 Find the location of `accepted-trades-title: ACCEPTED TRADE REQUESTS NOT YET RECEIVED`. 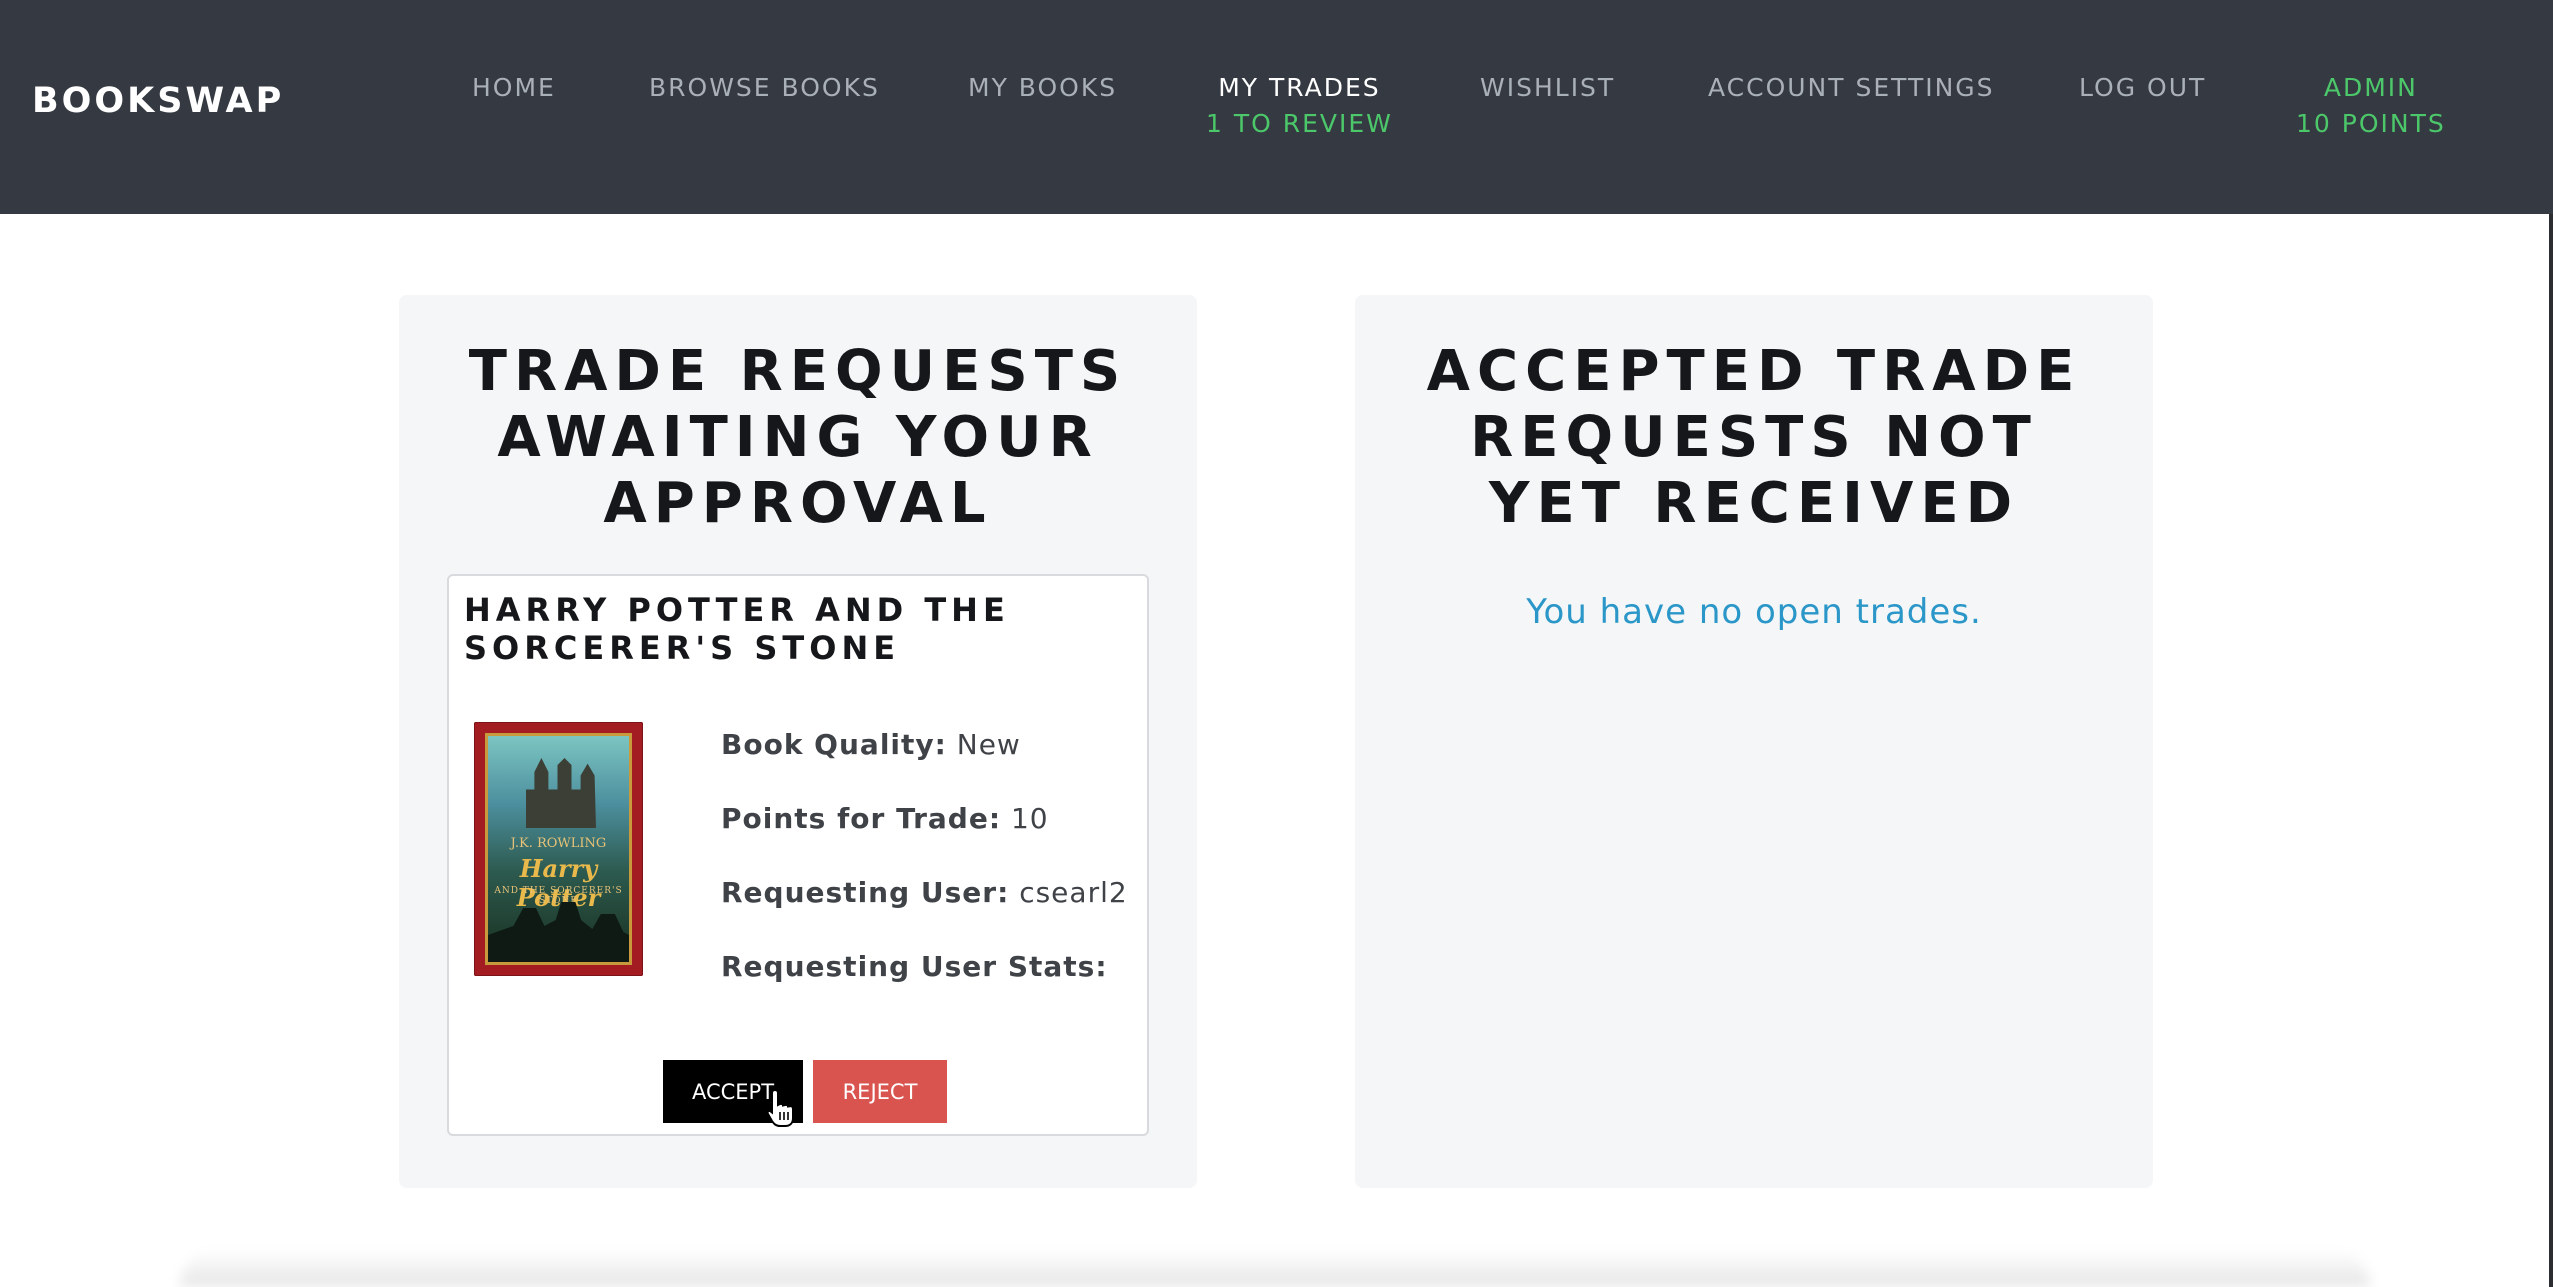

accepted-trades-title: ACCEPTED TRADE REQUESTS NOT YET RECEIVED is located at coordinates (1754, 437).